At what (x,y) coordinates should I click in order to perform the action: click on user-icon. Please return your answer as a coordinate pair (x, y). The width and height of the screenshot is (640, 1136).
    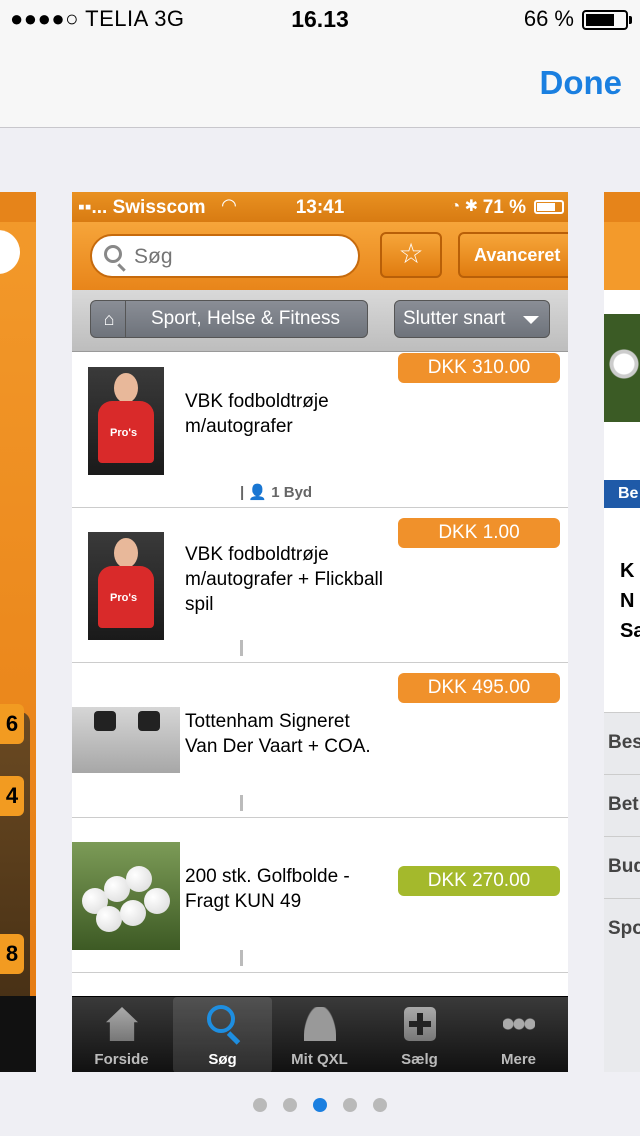
    Looking at the image, I should click on (320, 1024).